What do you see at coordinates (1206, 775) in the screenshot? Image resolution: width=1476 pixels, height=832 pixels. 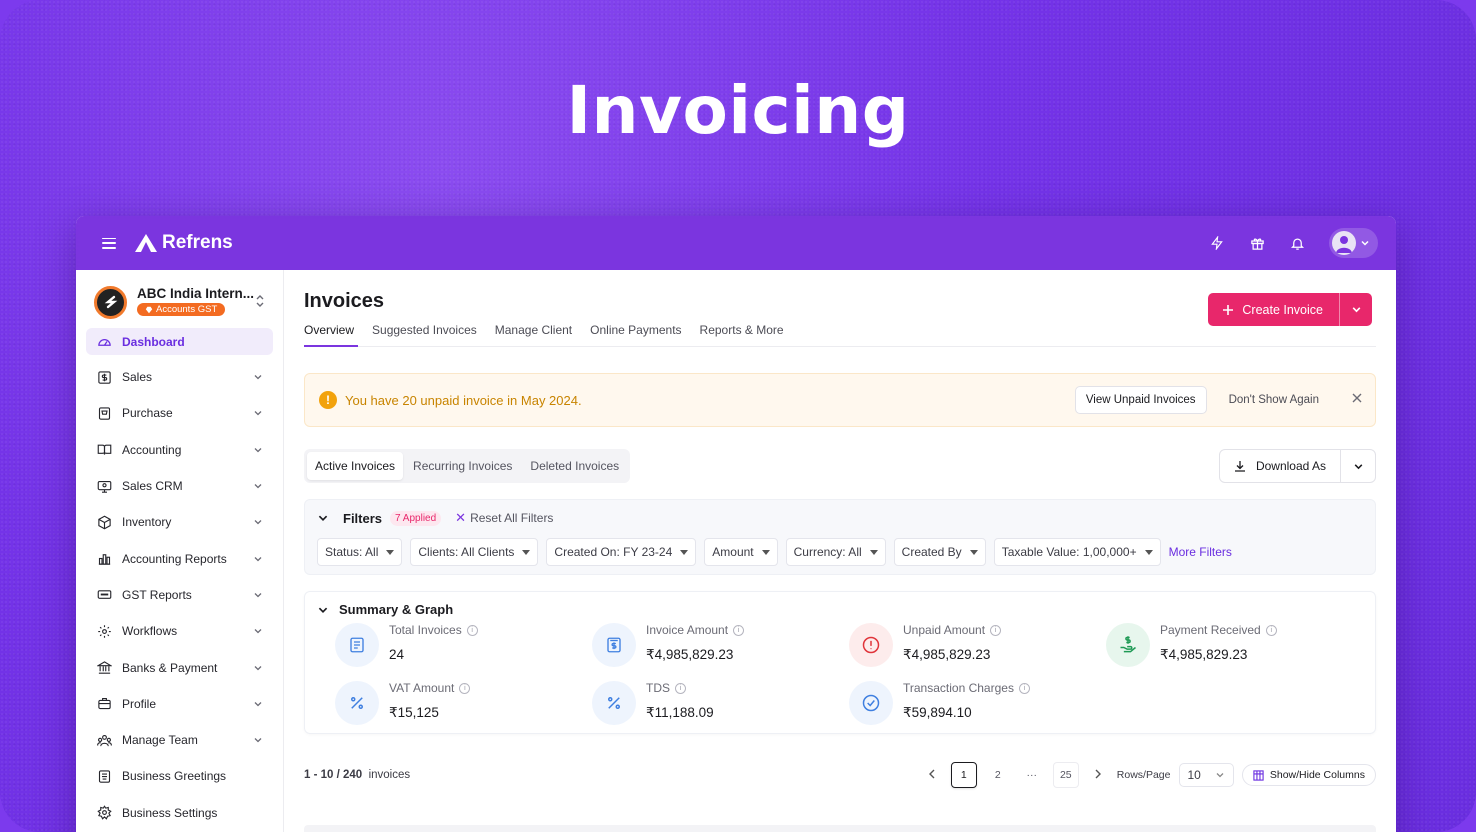 I see `rows-per-page-select: 10` at bounding box center [1206, 775].